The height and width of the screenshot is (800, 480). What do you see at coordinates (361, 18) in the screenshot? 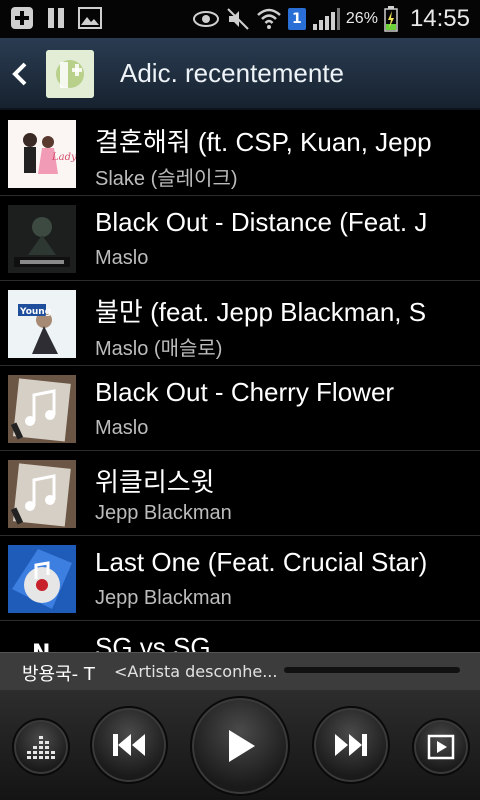
I see `battery-percent: 26%` at bounding box center [361, 18].